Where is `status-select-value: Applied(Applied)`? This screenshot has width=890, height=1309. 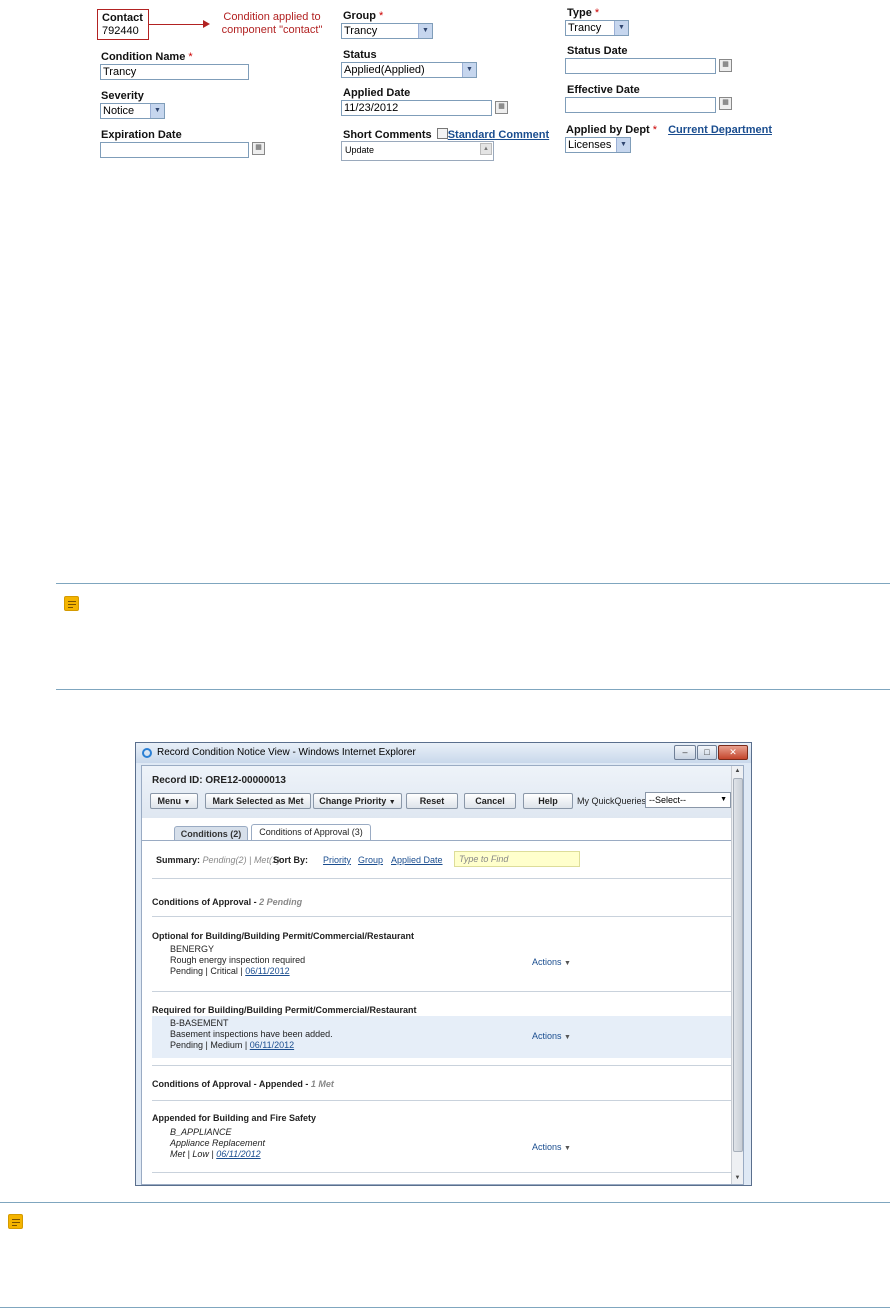 status-select-value: Applied(Applied) is located at coordinates (384, 70).